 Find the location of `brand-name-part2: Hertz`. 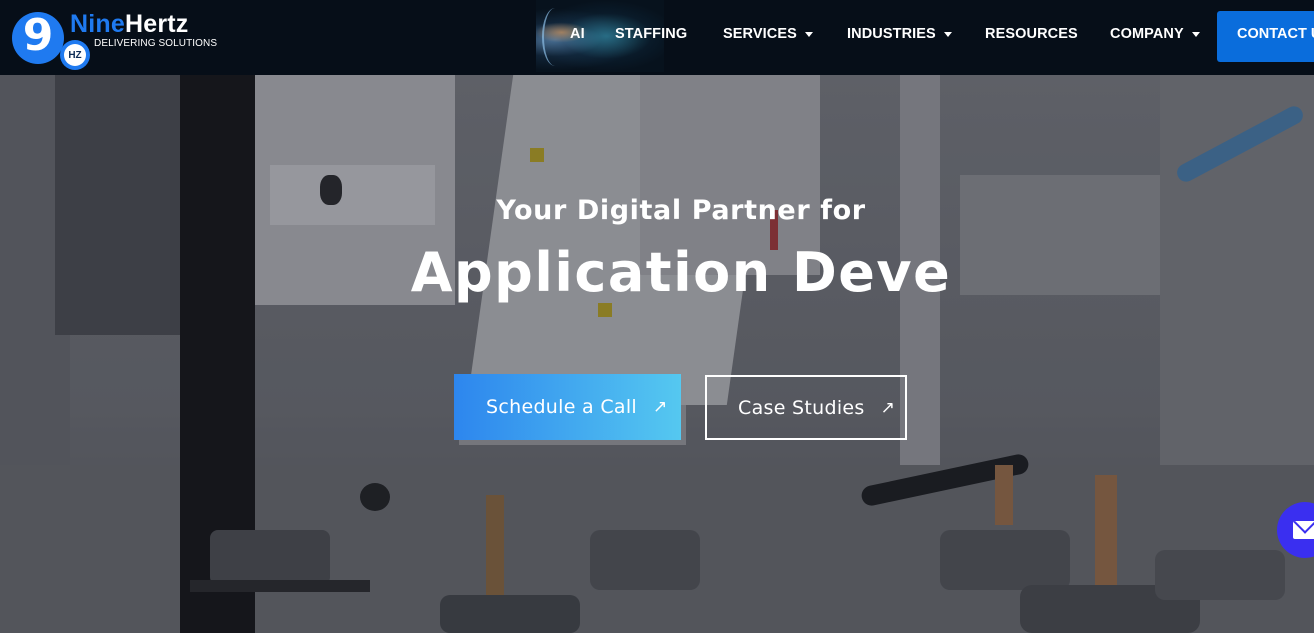

brand-name-part2: Hertz is located at coordinates (156, 24).